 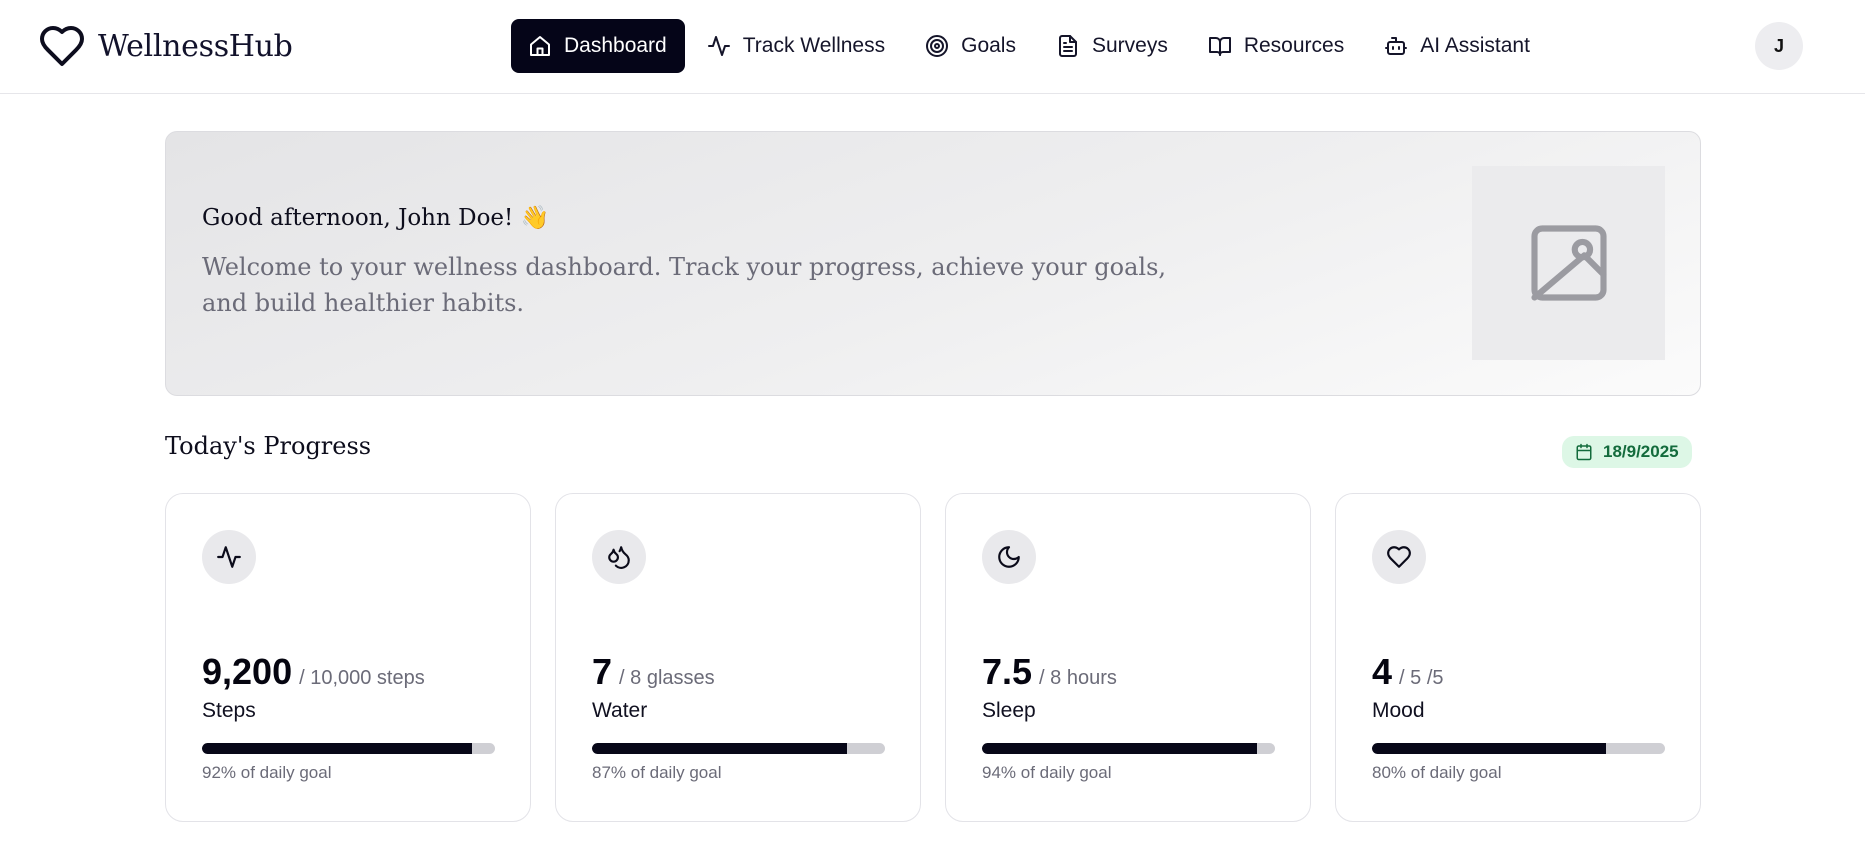 I want to click on bot-icon, so click(x=1396, y=46).